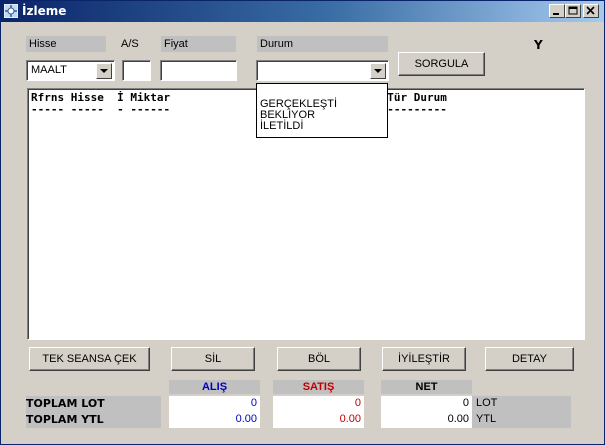 The width and height of the screenshot is (605, 445). What do you see at coordinates (11, 11) in the screenshot?
I see `app-icon` at bounding box center [11, 11].